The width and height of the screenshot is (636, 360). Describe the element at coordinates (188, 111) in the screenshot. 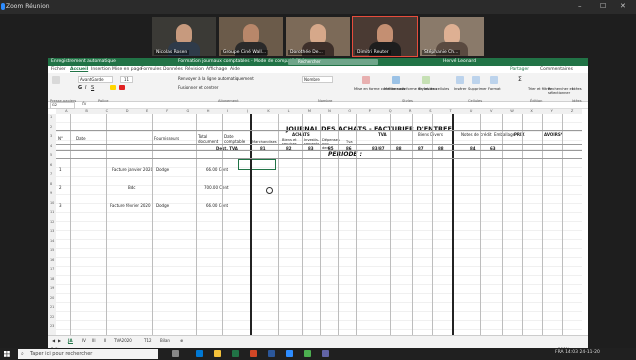

I see `column-header: G` at that location.